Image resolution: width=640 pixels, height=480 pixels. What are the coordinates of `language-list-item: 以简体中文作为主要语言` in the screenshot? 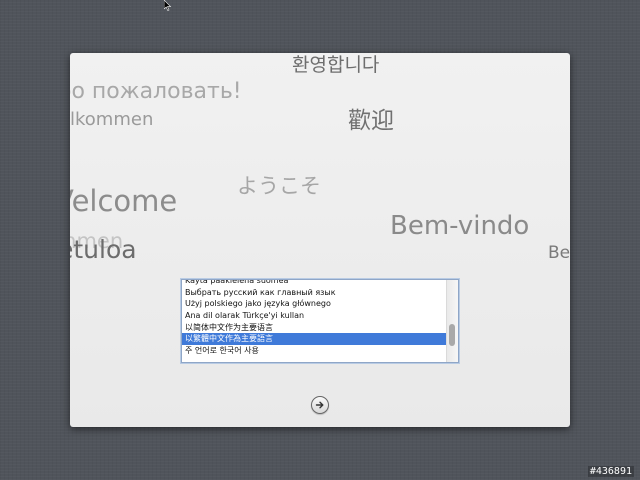 It's located at (314, 328).